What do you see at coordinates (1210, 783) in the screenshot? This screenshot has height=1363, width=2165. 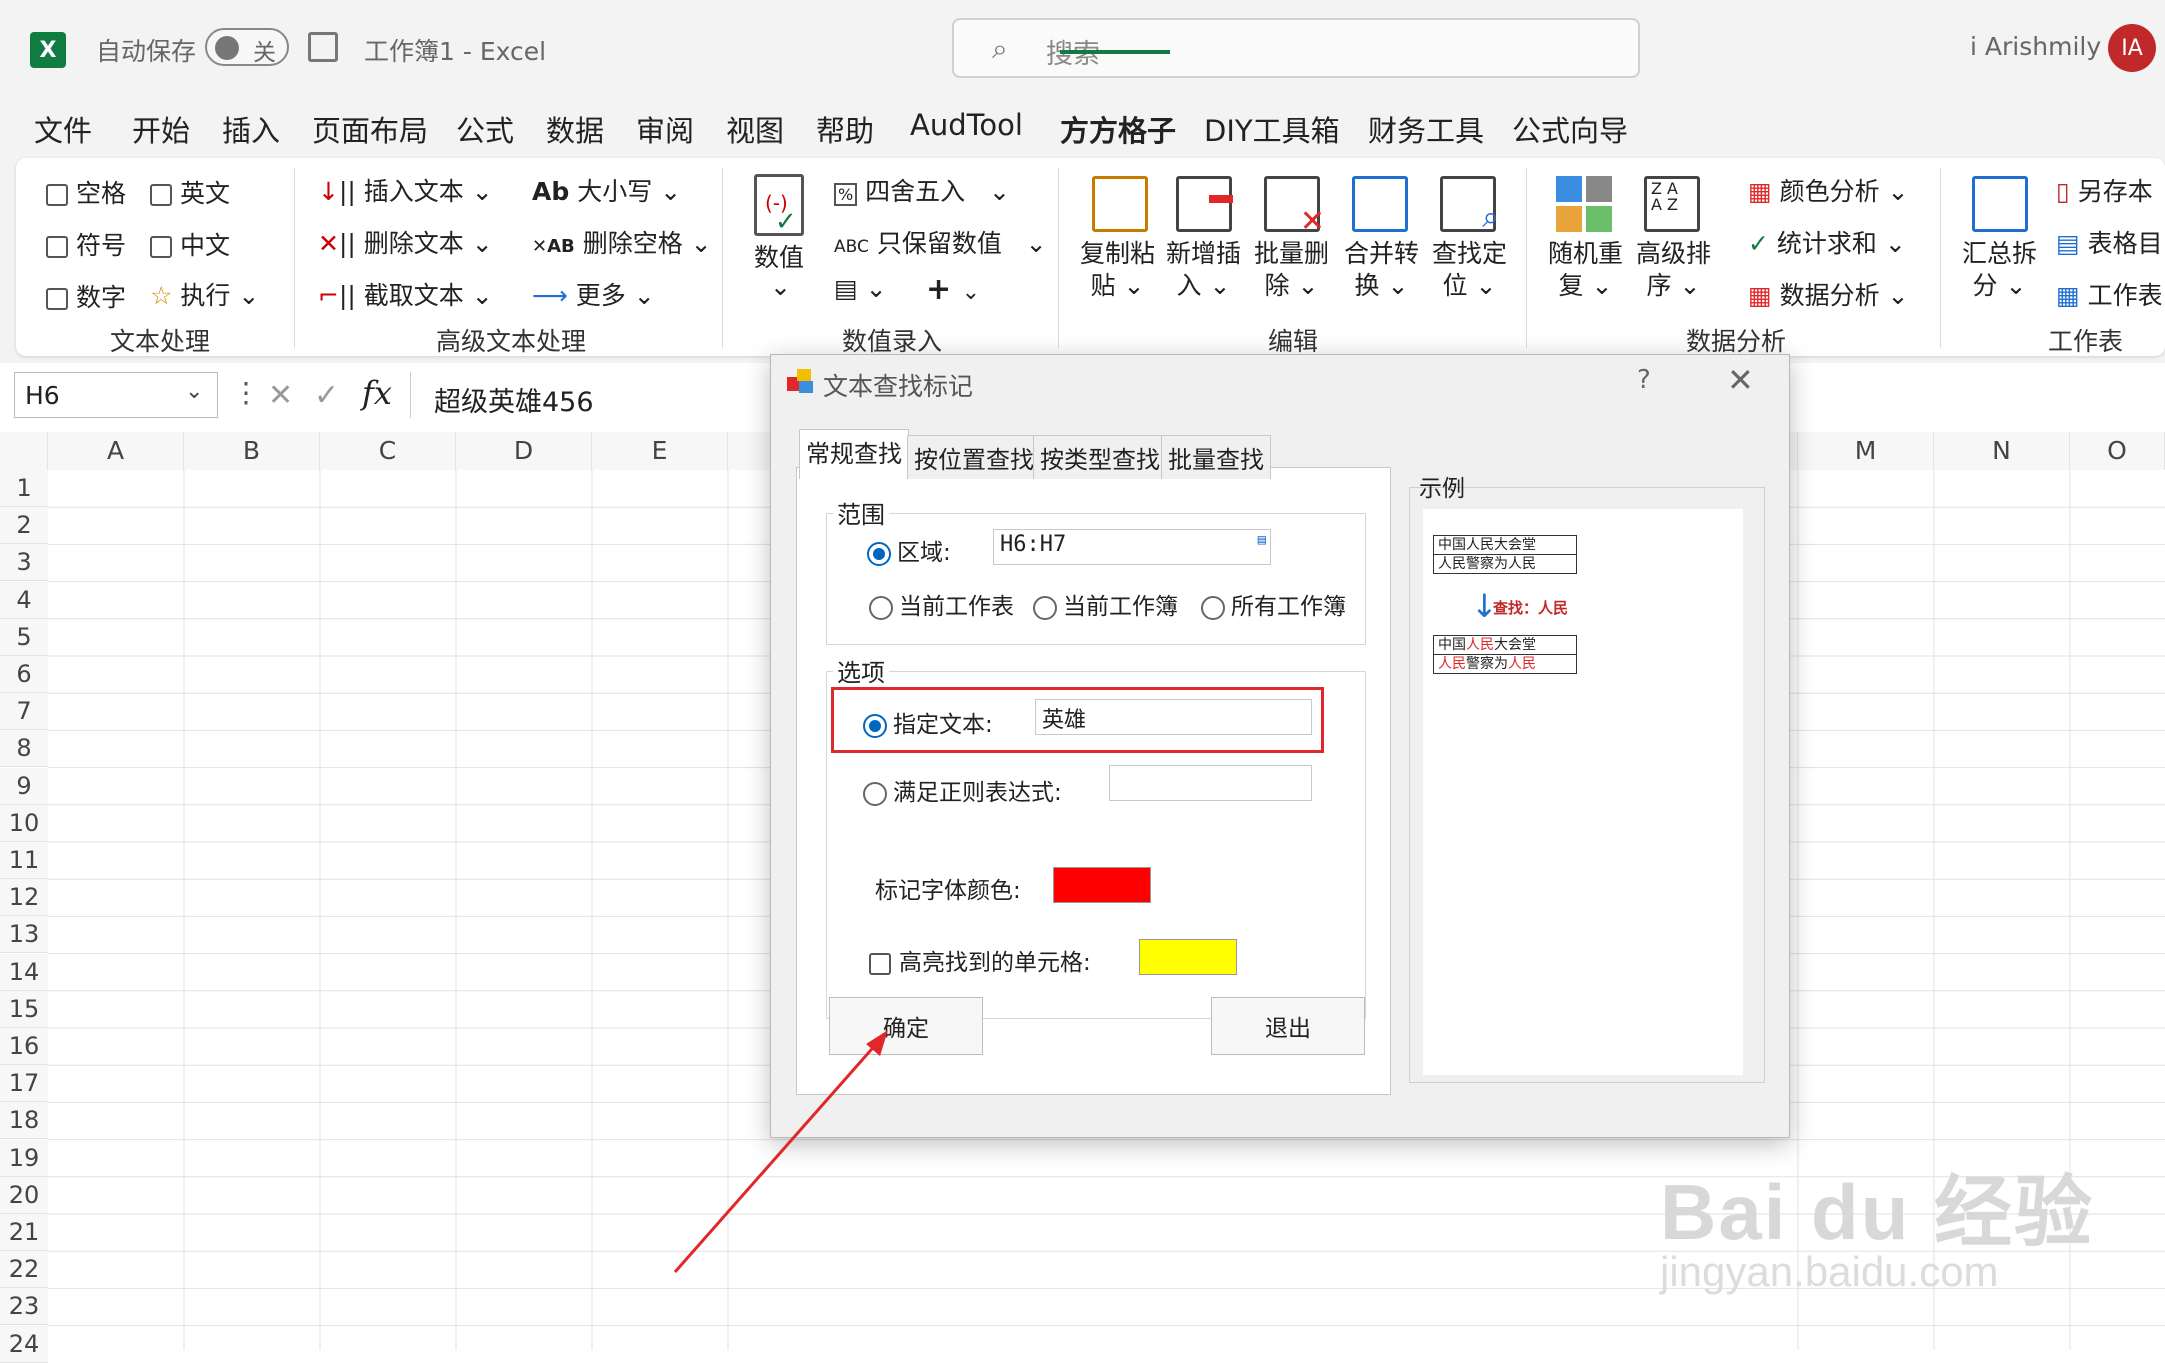 I see `regex-input` at bounding box center [1210, 783].